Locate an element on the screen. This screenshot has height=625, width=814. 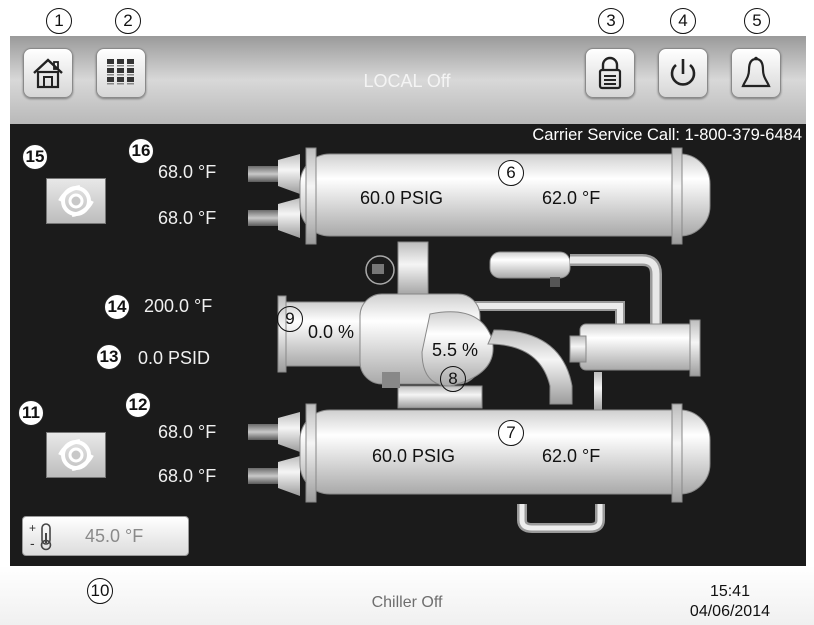
callout-6: 6 is located at coordinates (511, 173).